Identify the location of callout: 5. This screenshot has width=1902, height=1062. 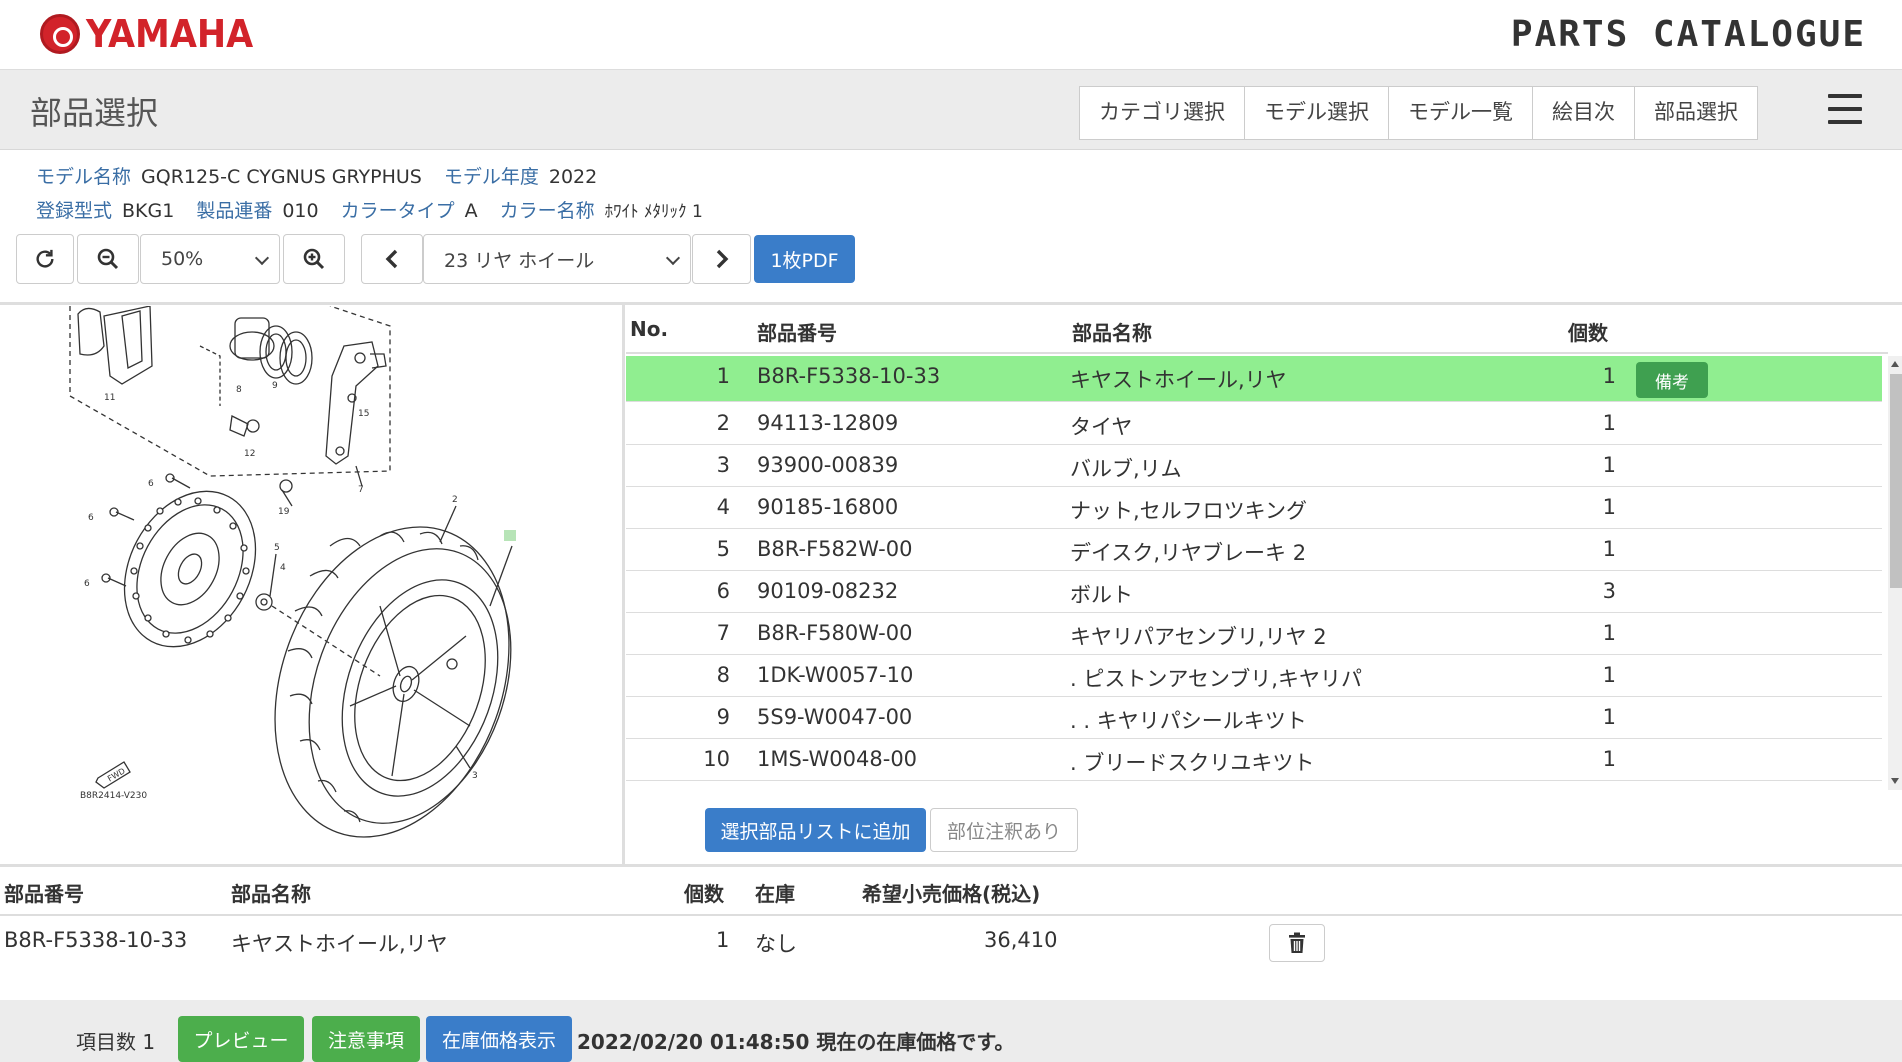
(277, 548).